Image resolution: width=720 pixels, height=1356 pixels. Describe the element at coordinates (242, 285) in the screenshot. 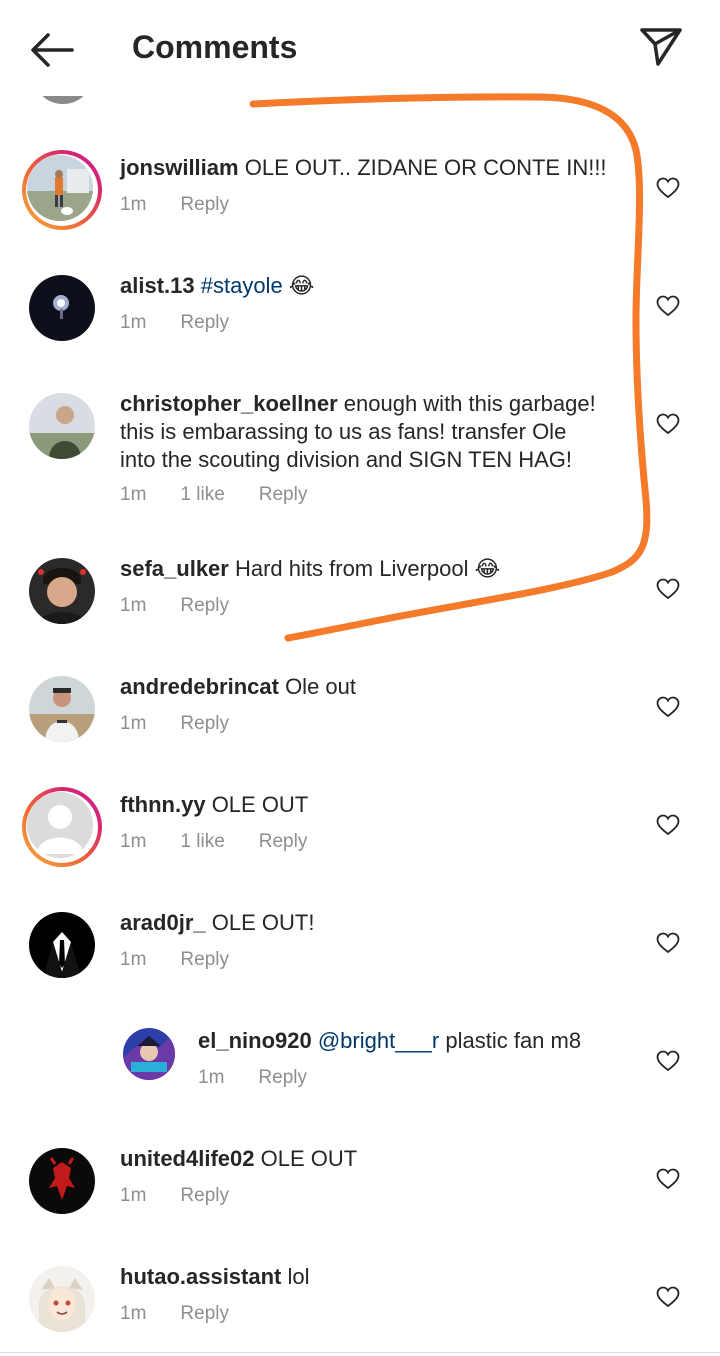

I see `hashtag-link: #stayole` at that location.